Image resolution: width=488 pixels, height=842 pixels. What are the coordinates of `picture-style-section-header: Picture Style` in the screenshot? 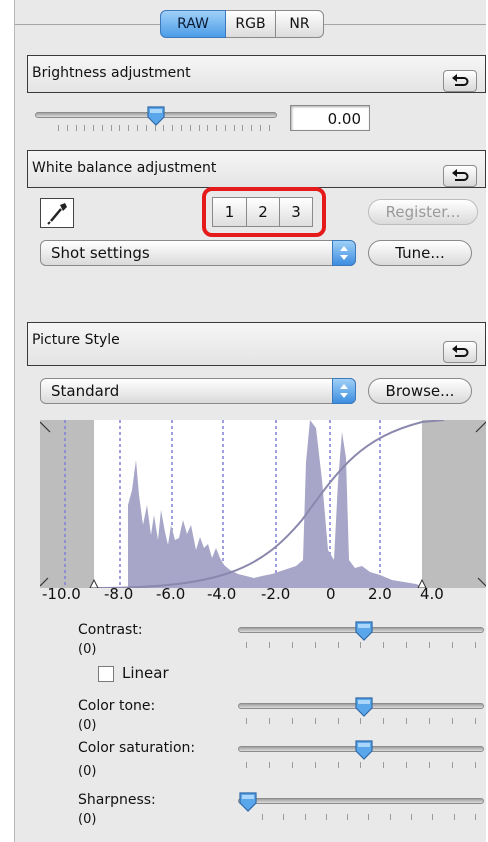 It's located at (256, 344).